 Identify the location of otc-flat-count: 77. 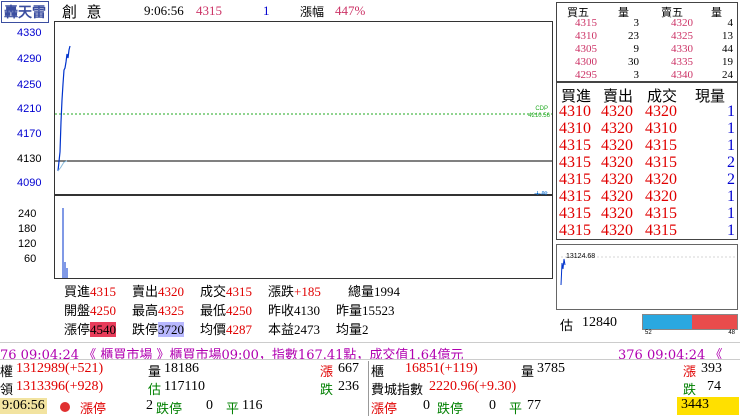
(534, 405).